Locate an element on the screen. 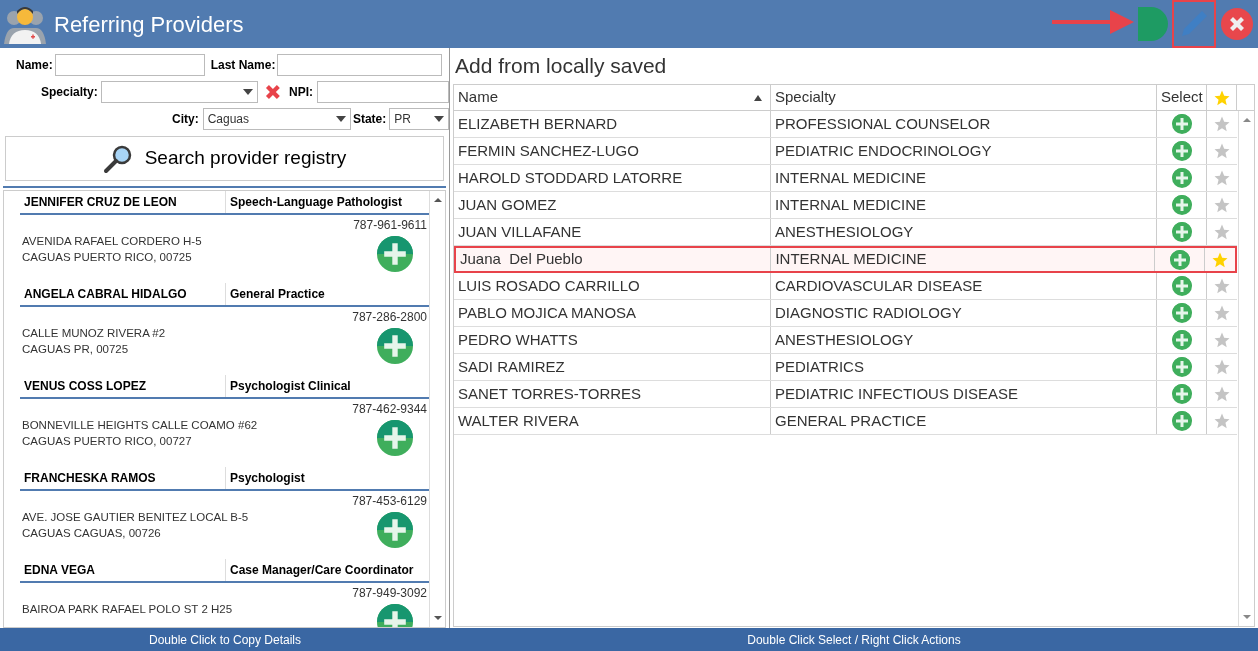 Image resolution: width=1258 pixels, height=651 pixels. table-row: SADI RAMIREZ PEDIATRICS is located at coordinates (845, 367).